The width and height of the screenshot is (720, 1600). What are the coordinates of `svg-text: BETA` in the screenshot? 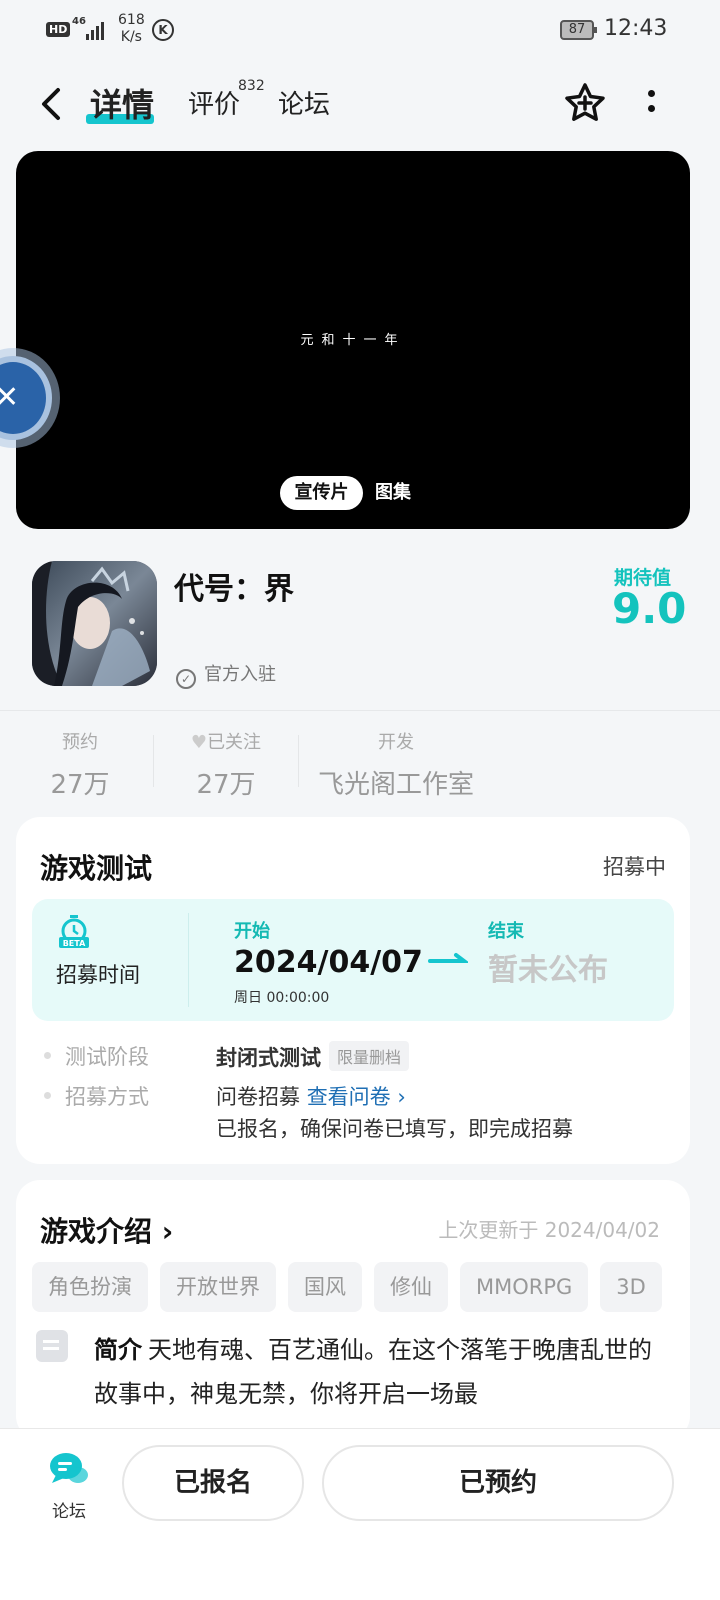 It's located at (74, 943).